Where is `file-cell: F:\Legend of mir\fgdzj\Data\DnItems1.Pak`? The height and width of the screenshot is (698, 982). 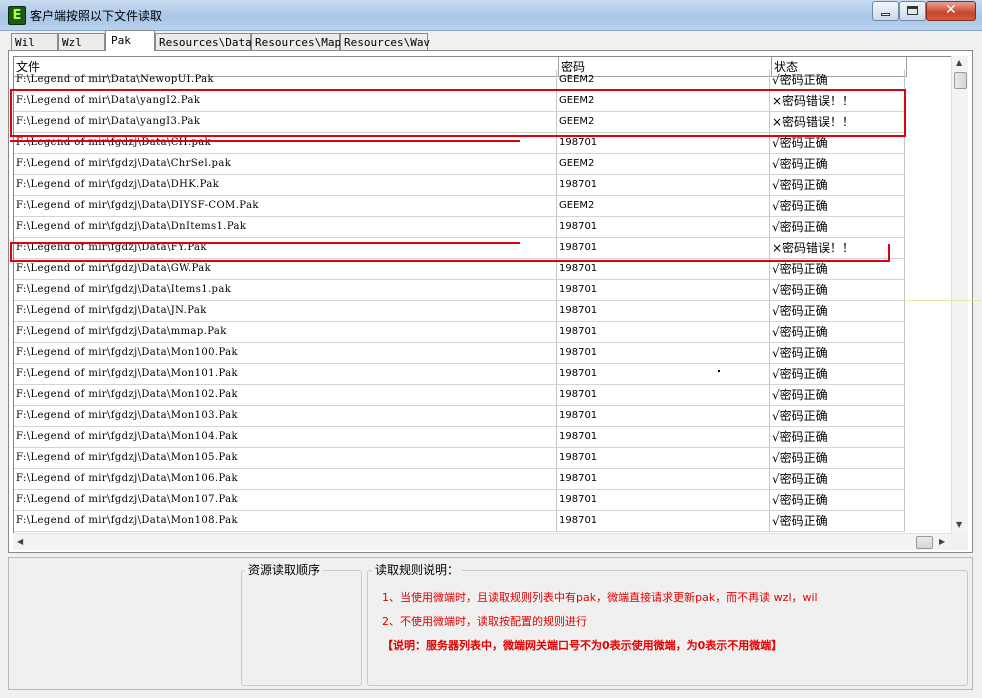
file-cell: F:\Legend of mir\fgdzj\Data\DnItems1.Pak is located at coordinates (285, 227).